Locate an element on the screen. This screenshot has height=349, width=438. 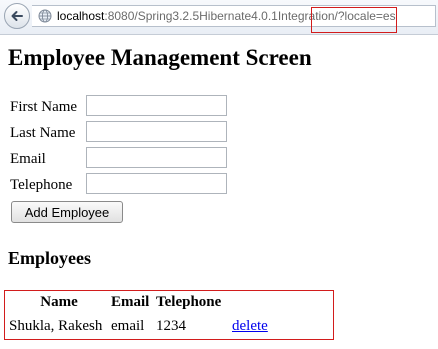
telephone-input is located at coordinates (156, 183).